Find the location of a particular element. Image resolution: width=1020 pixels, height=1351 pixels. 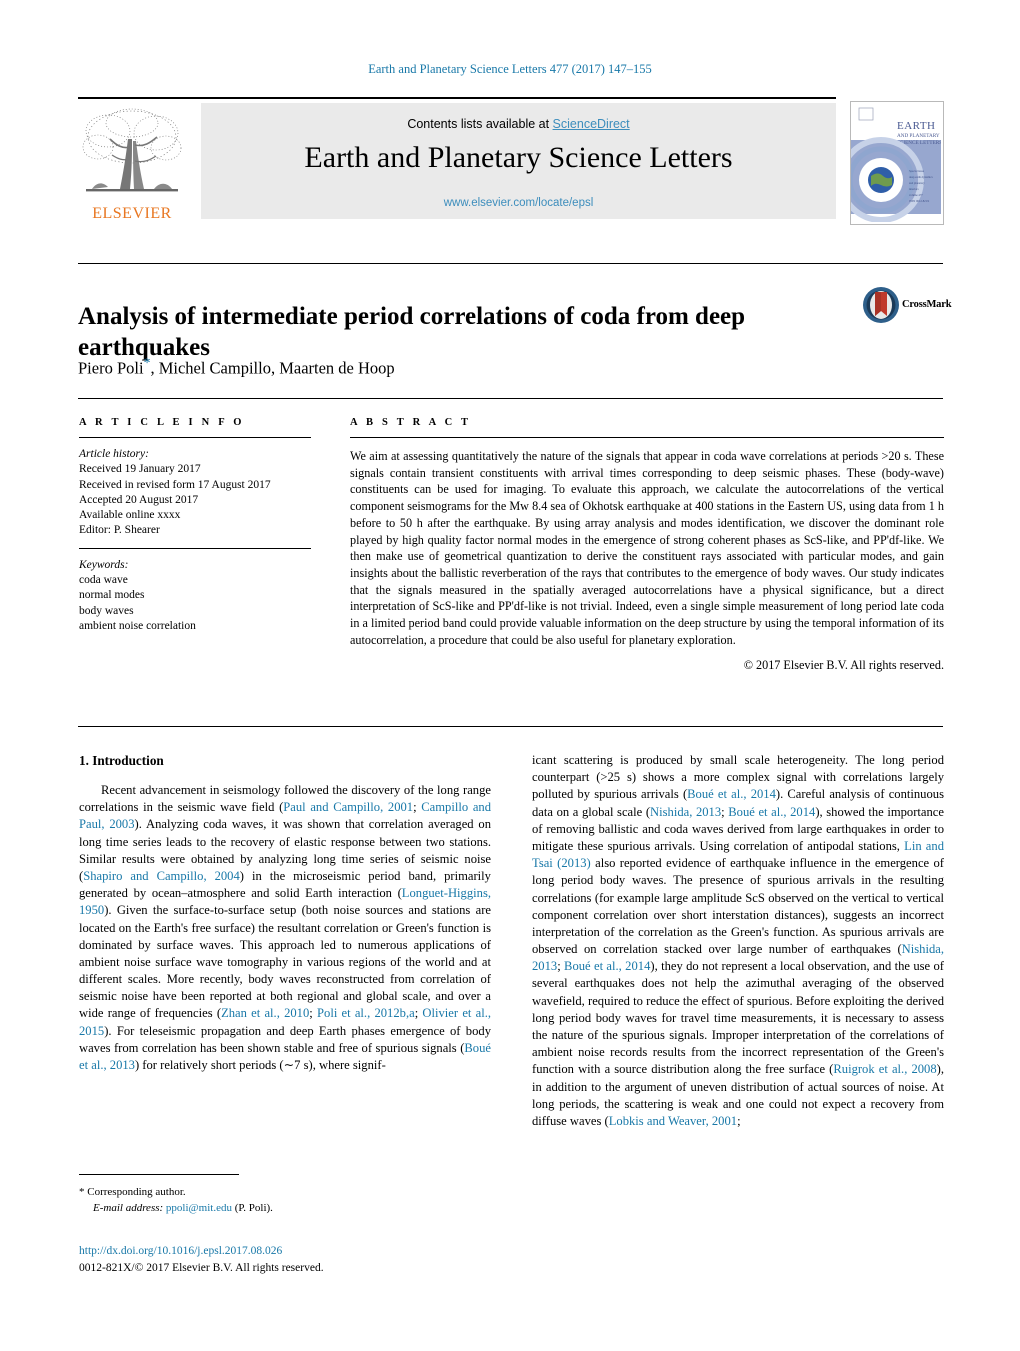

abstract-rule is located at coordinates (647, 437).